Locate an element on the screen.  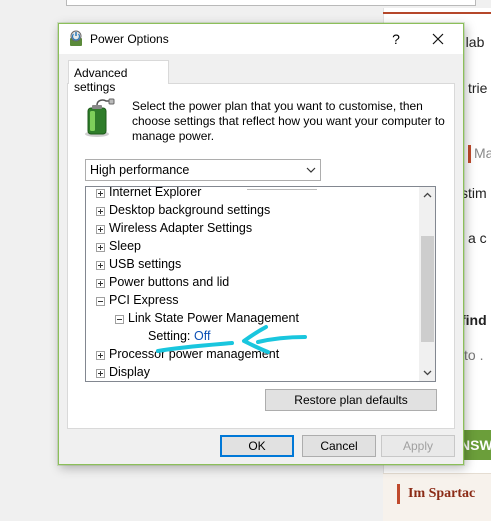
tree-row: Power buttons and lid is located at coordinates (253, 283).